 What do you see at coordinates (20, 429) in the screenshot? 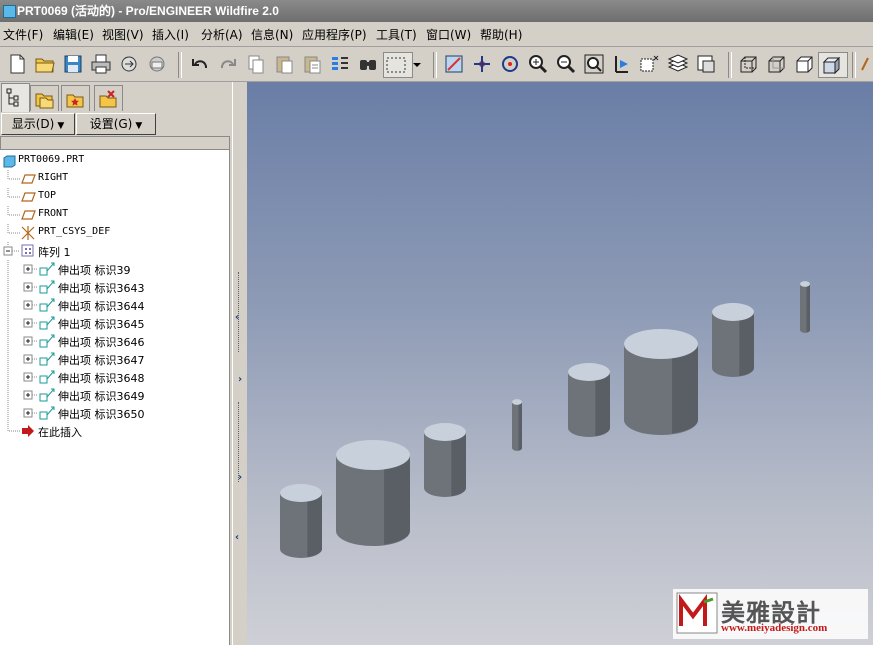
I see `insert-arrow-icon` at bounding box center [20, 429].